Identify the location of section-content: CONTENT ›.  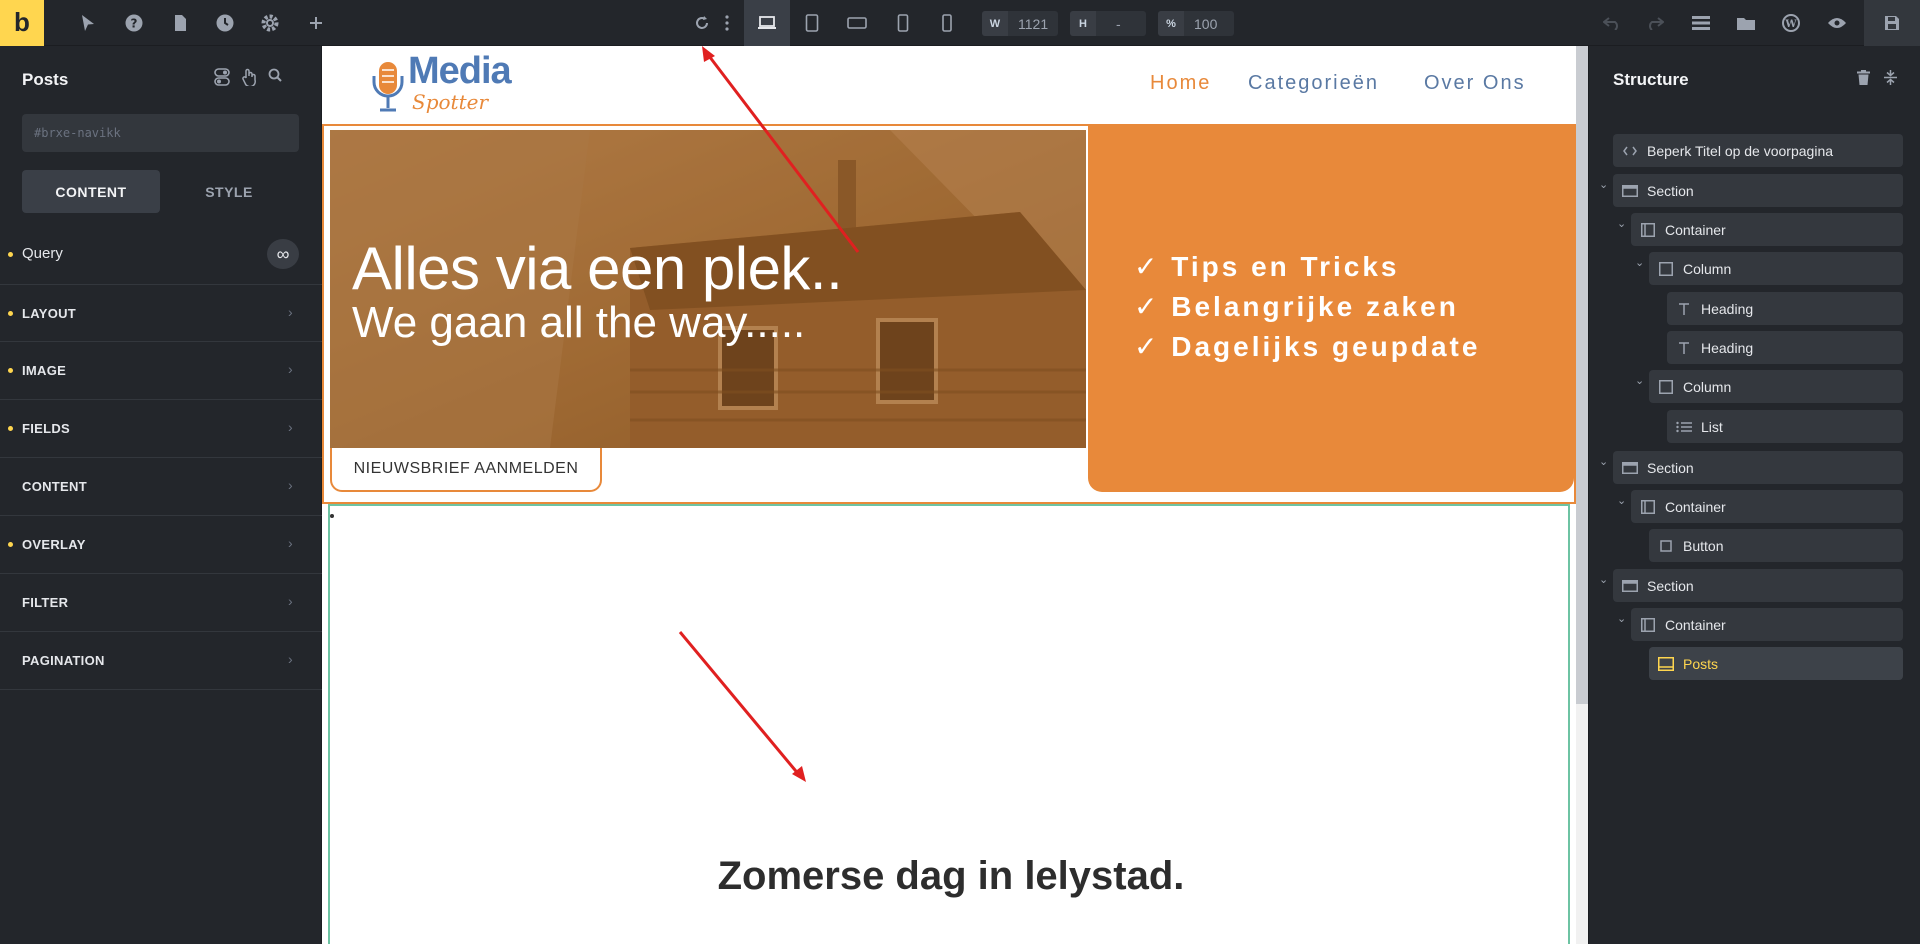
(161, 487).